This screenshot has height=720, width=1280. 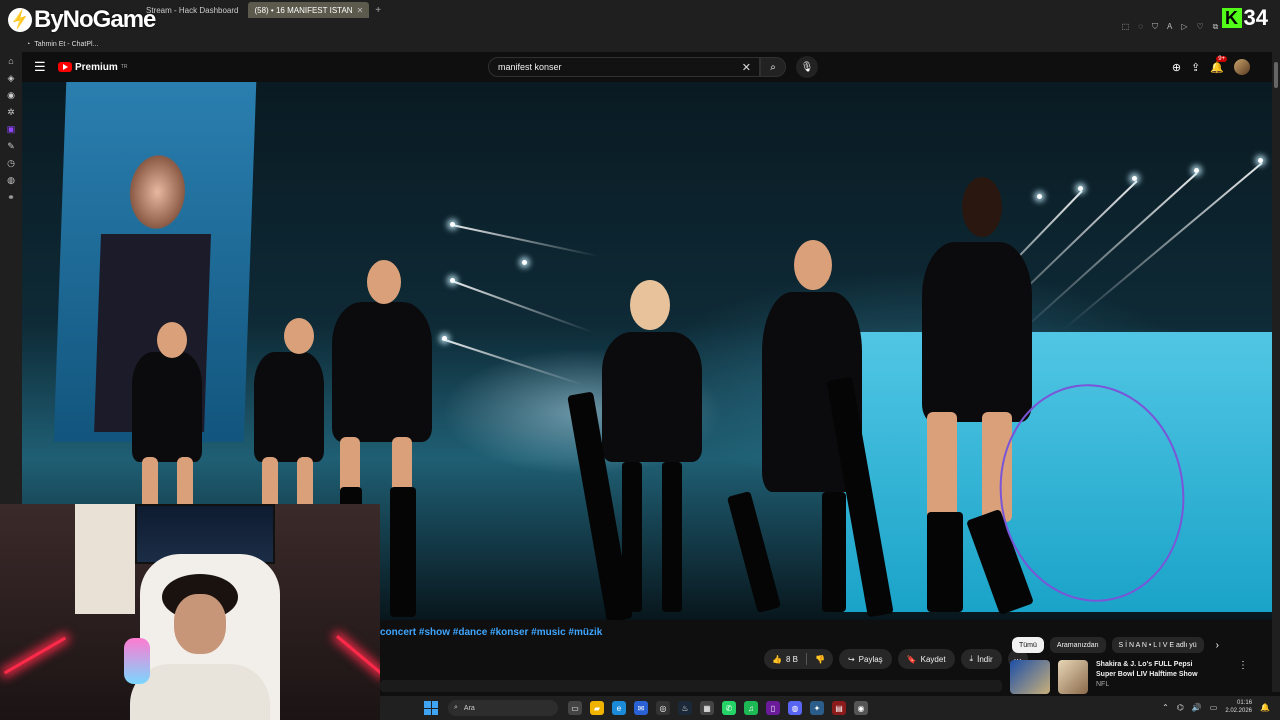 I want to click on browser-tab-active: (58) • 16 MANIFEST ISTAN ✕, so click(x=309, y=10).